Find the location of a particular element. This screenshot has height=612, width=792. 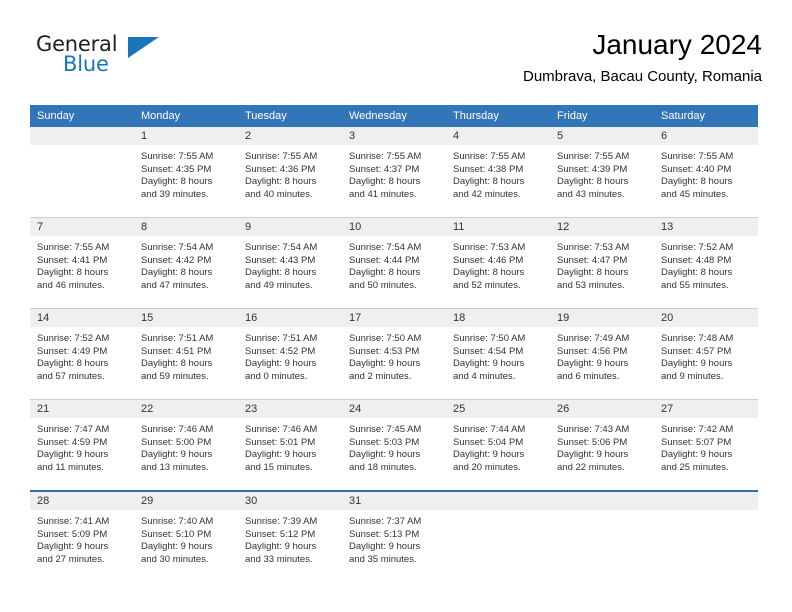

sunrise-text: Sunrise: 7:37 AM is located at coordinates (385, 521).